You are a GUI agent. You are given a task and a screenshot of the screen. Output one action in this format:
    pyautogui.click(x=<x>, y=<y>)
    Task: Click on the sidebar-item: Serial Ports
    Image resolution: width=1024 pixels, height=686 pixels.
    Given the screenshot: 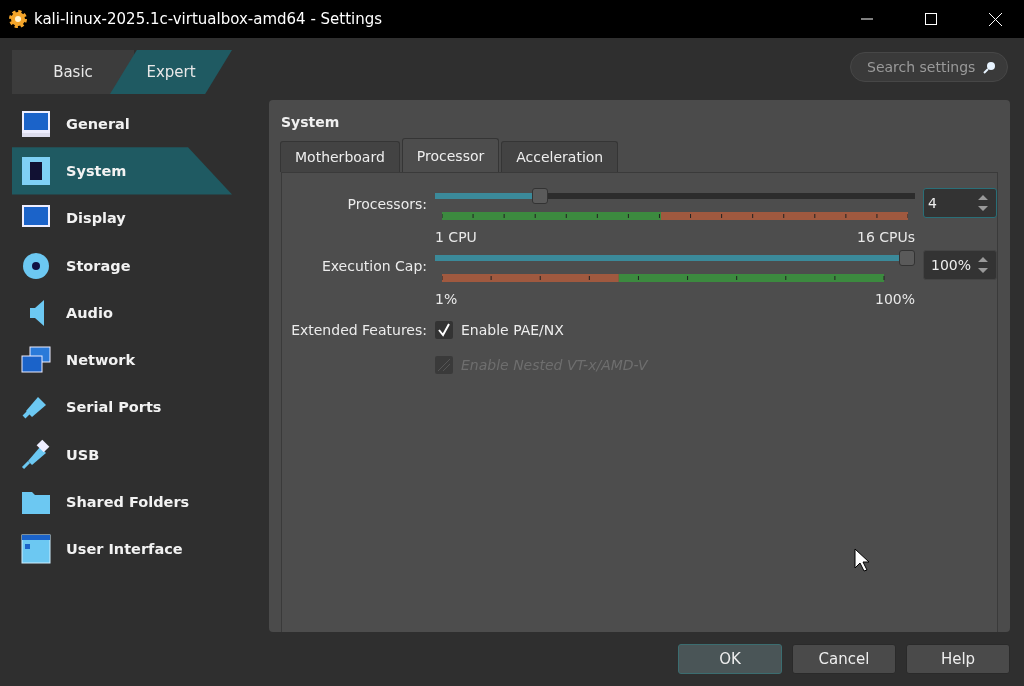 What is the action you would take?
    pyautogui.click(x=110, y=407)
    